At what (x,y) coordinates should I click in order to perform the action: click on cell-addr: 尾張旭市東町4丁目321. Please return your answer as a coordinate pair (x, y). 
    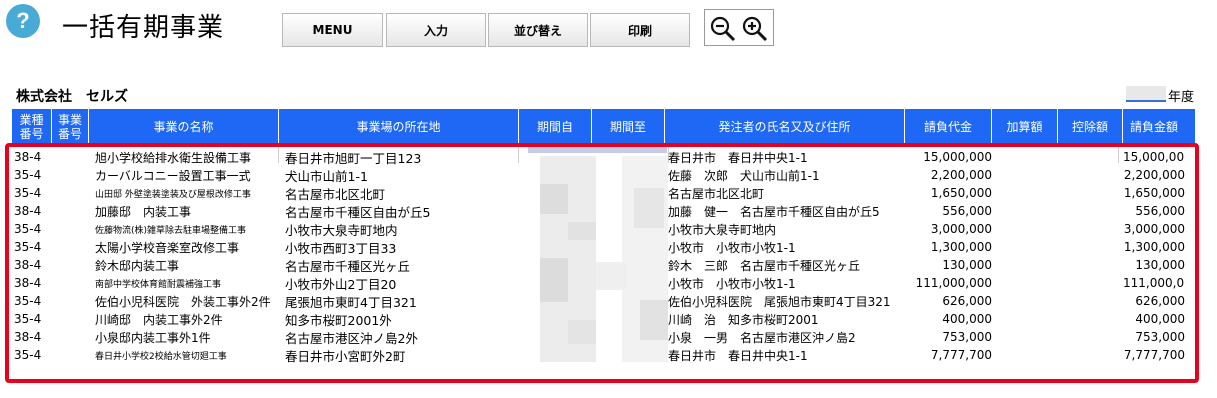
    Looking at the image, I should click on (351, 302).